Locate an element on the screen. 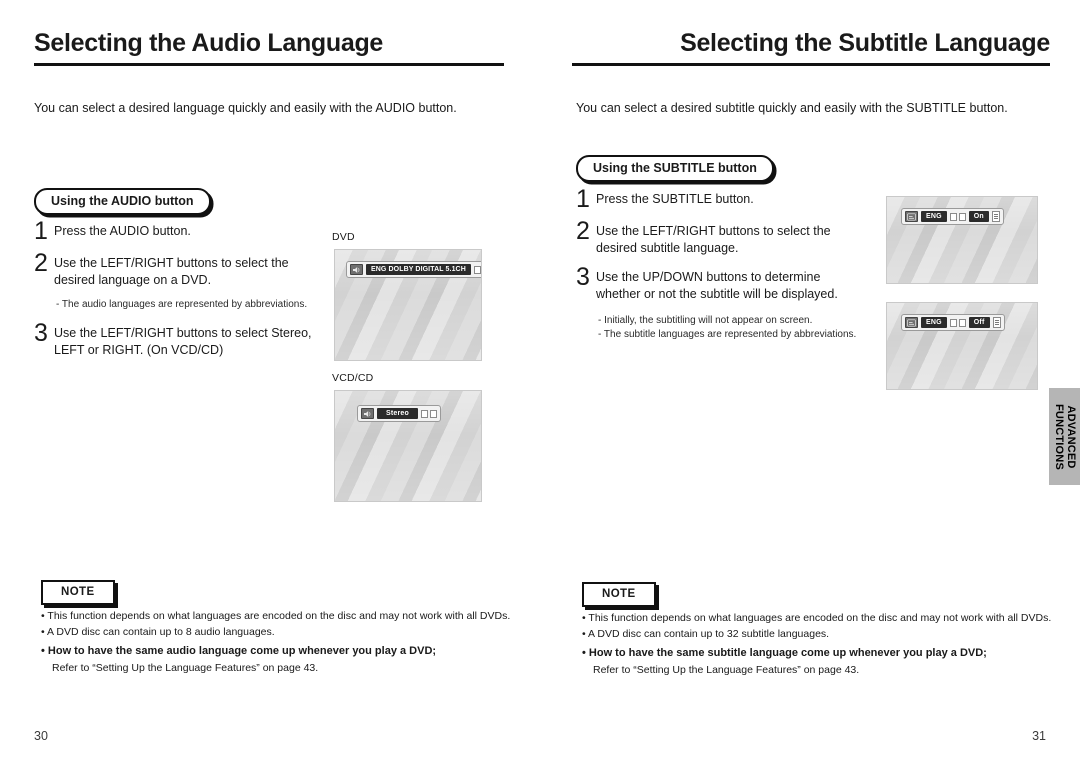  osd-bar-audio-dvd: ENG DOLBY DIGITAL 5.1CH is located at coordinates (413, 269).